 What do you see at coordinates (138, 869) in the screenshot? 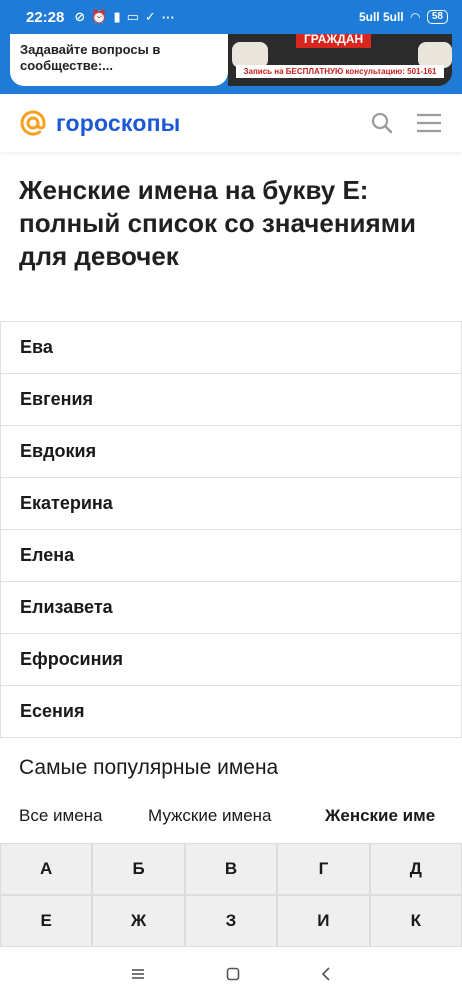
I see `letter-button: Б` at bounding box center [138, 869].